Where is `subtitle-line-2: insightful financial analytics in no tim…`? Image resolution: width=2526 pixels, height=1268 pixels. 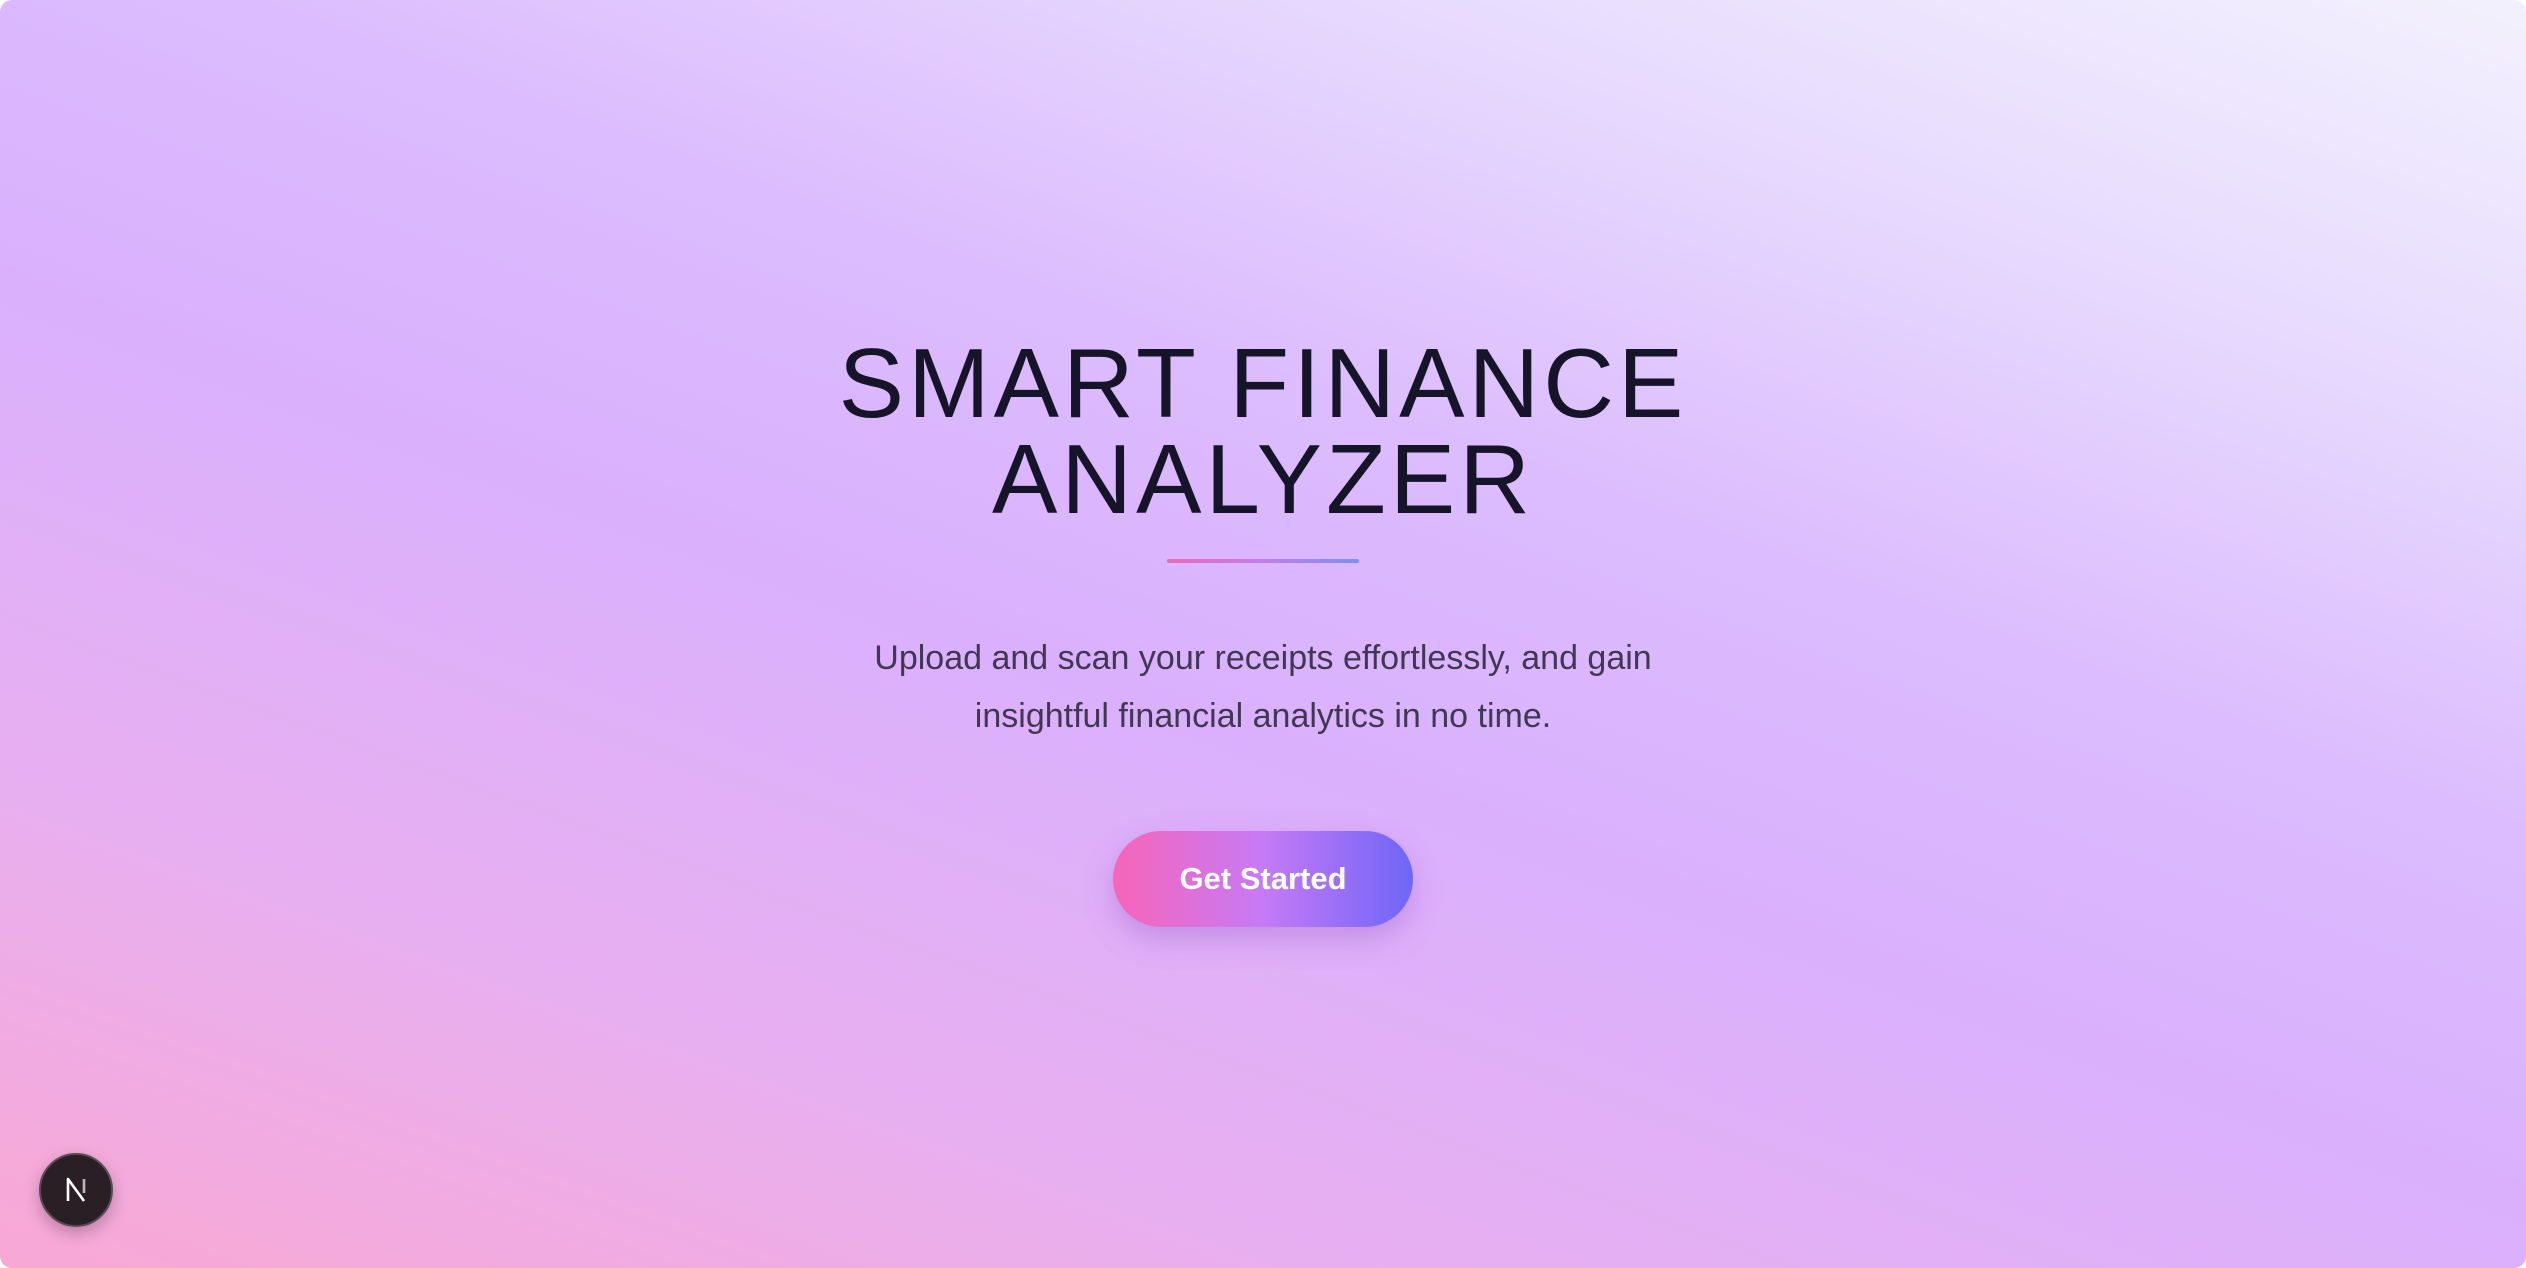
subtitle-line-2: insightful financial analytics in no tim… is located at coordinates (1263, 716).